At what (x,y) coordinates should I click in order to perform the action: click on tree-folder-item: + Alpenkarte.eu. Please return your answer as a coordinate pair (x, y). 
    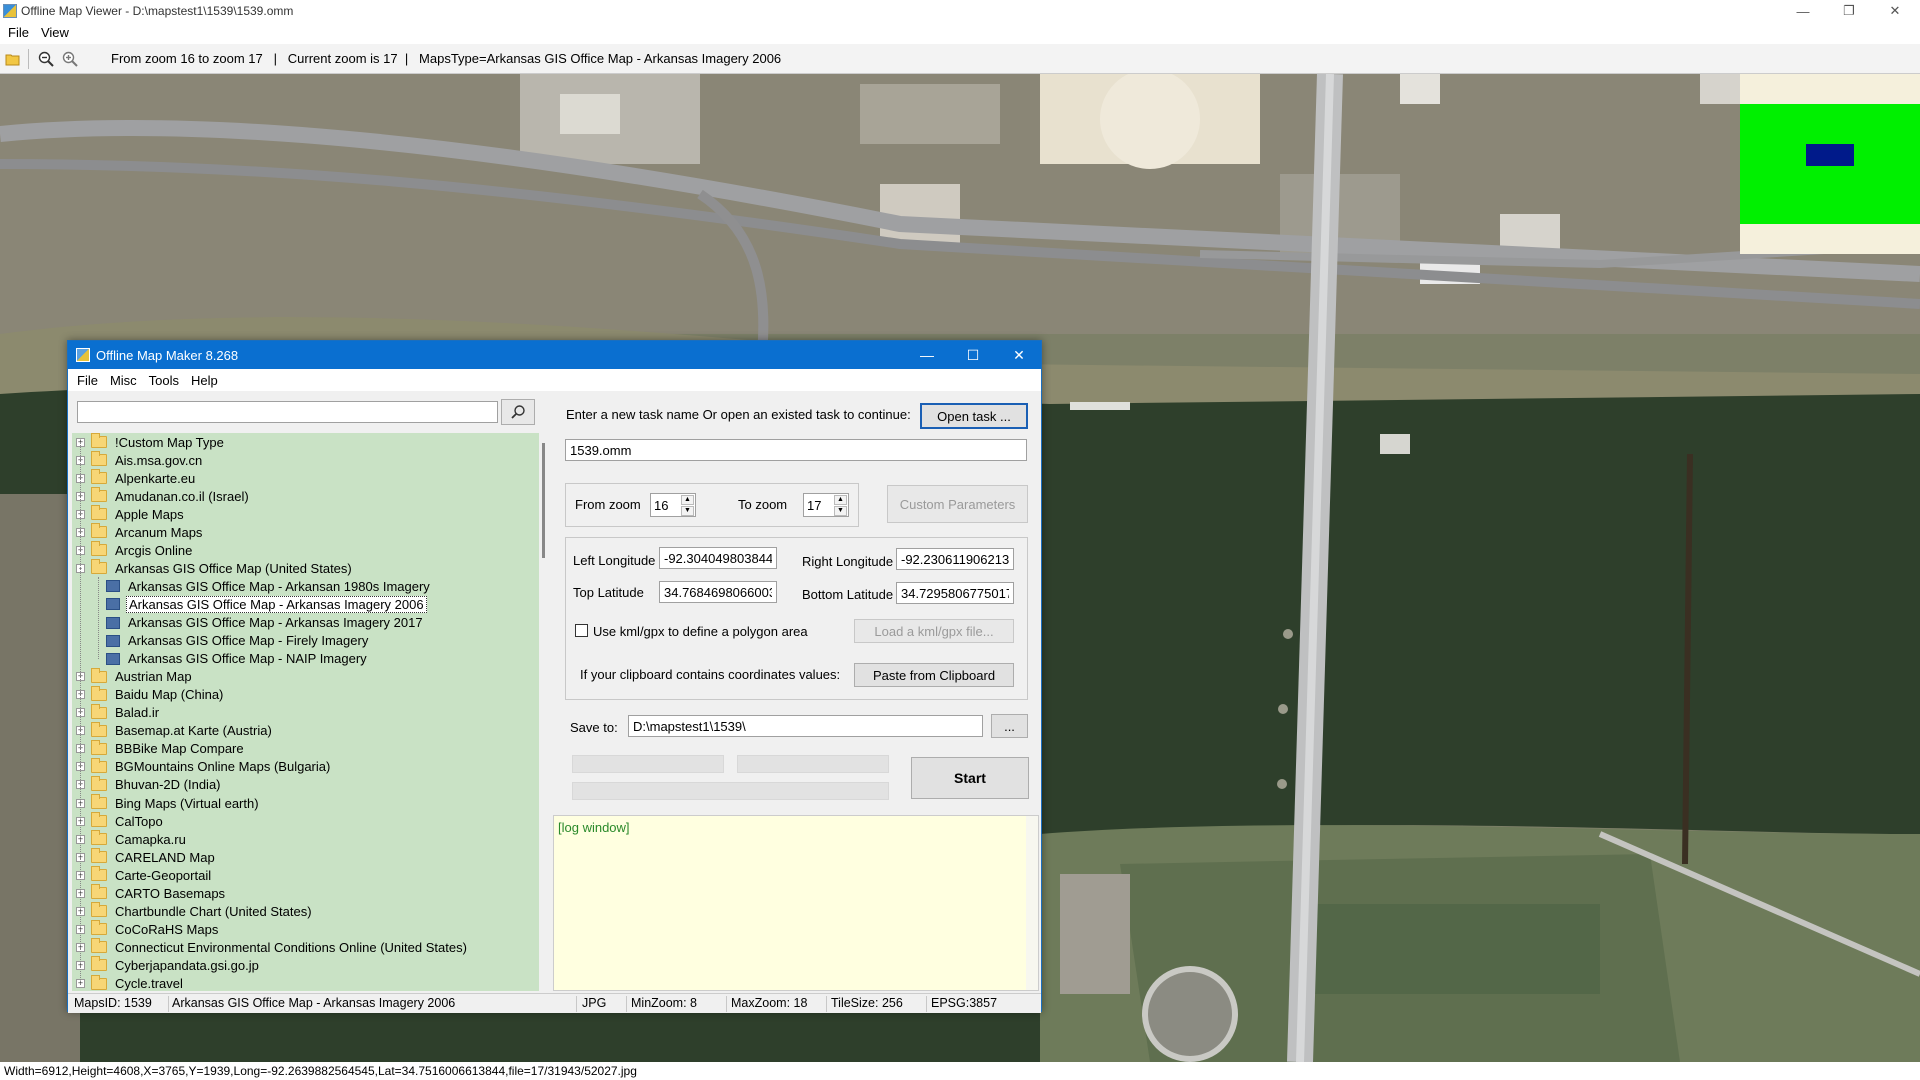
    Looking at the image, I should click on (134, 478).